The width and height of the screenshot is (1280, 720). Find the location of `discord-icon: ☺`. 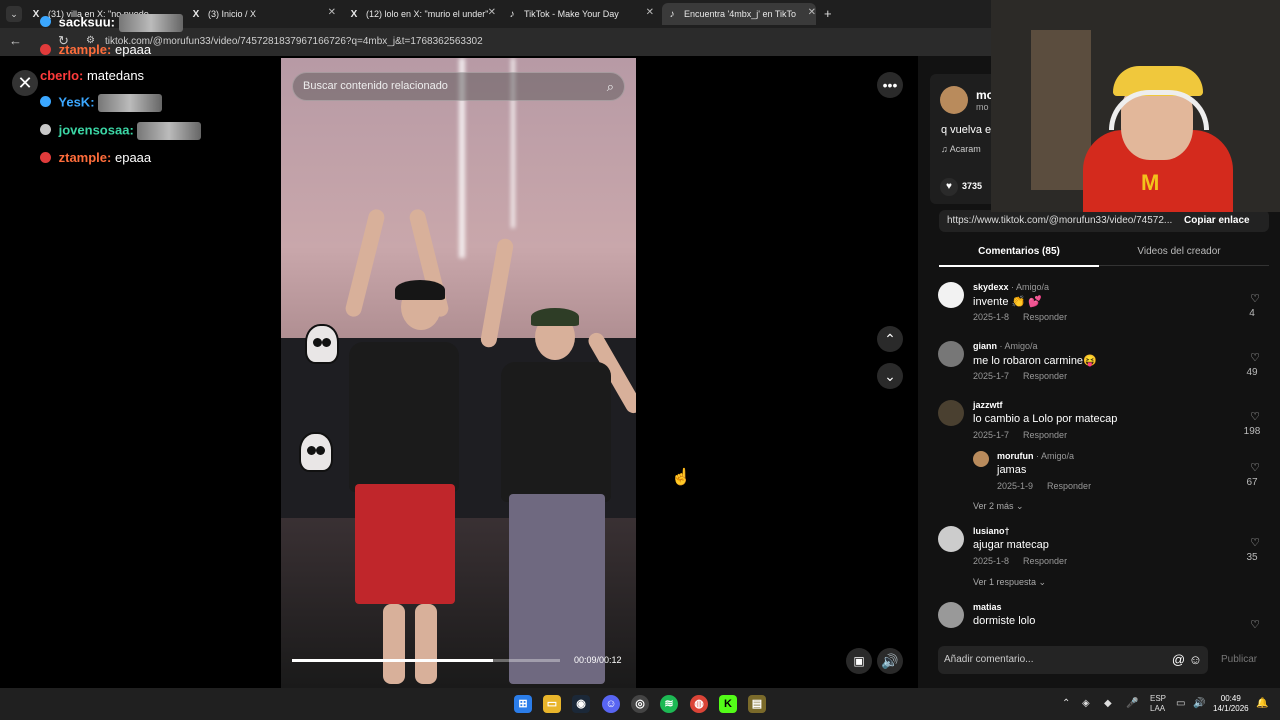

discord-icon: ☺ is located at coordinates (611, 704).